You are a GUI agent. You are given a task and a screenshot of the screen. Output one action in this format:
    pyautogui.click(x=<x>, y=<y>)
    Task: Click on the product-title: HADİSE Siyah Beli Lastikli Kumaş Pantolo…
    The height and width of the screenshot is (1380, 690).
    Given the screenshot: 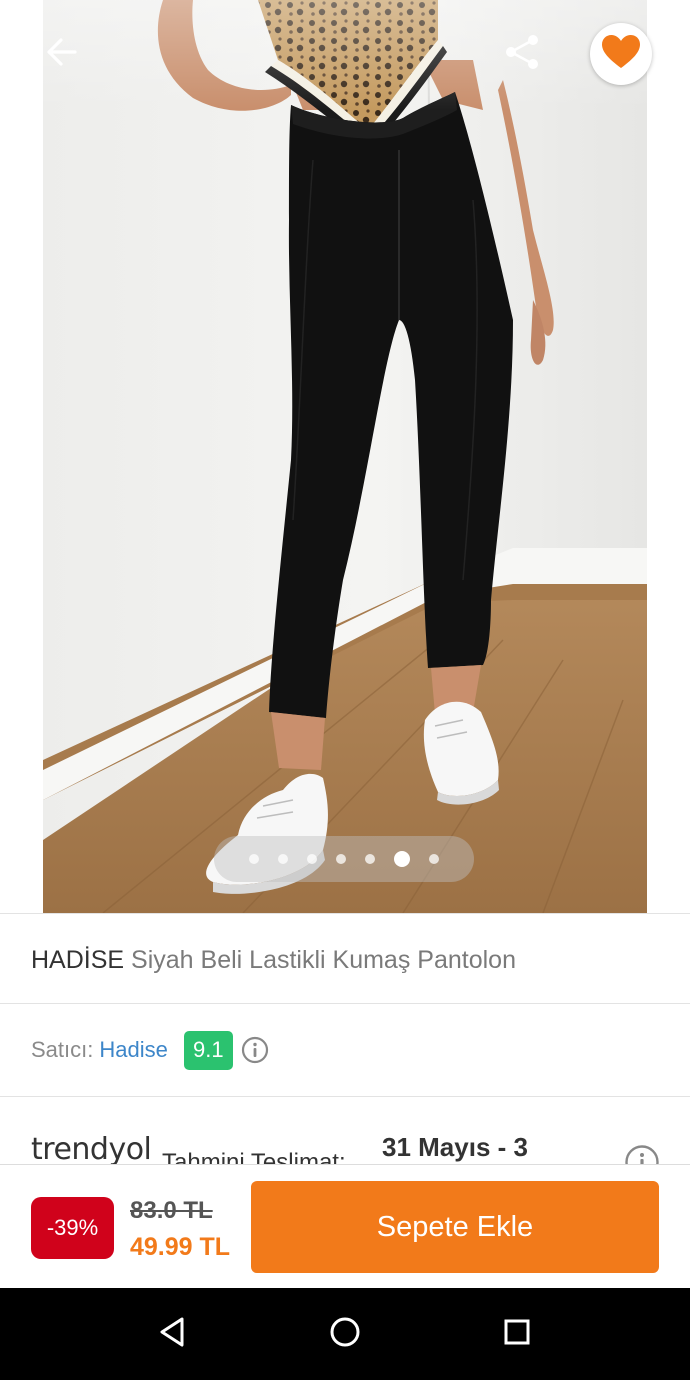 What is the action you would take?
    pyautogui.click(x=273, y=960)
    